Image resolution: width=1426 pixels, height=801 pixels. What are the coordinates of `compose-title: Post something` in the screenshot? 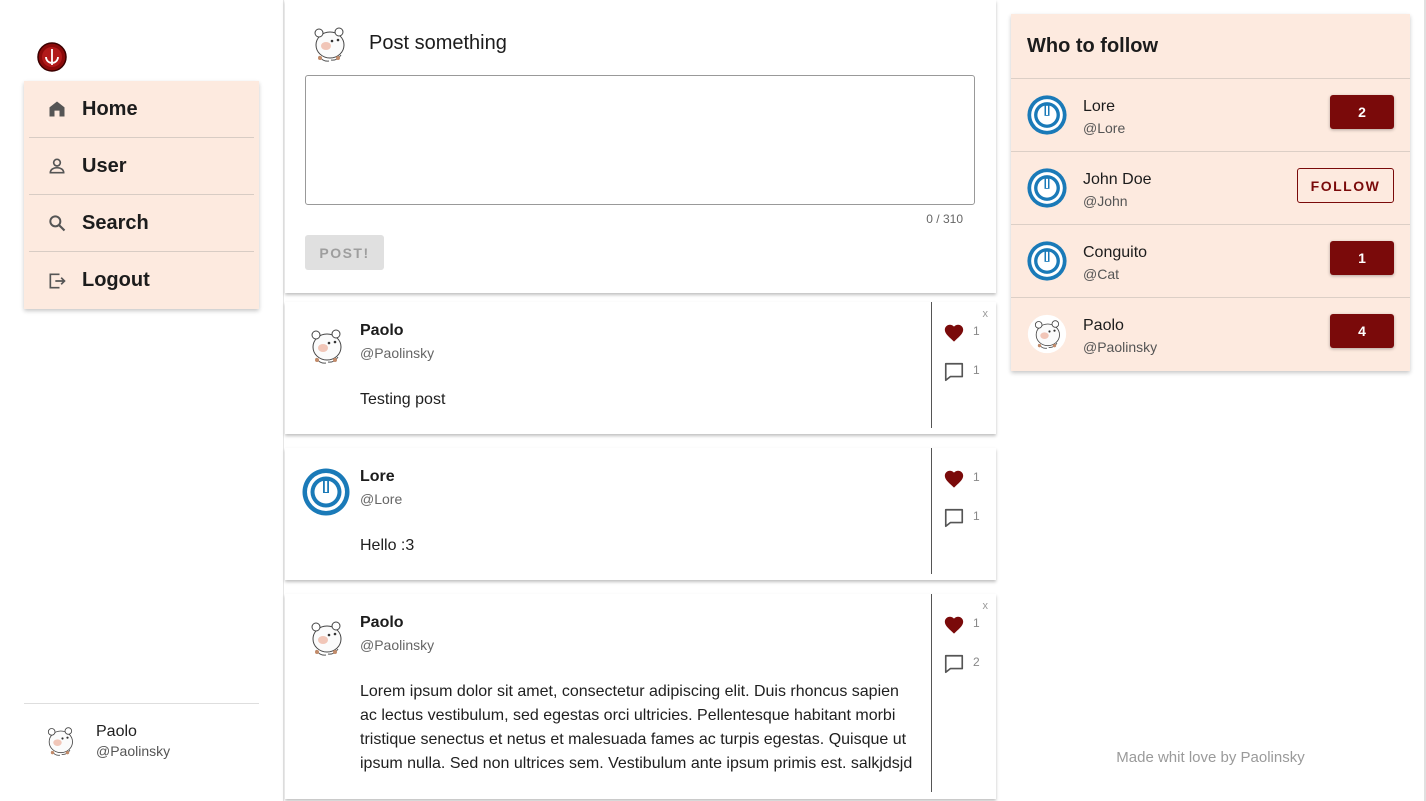 It's located at (438, 43).